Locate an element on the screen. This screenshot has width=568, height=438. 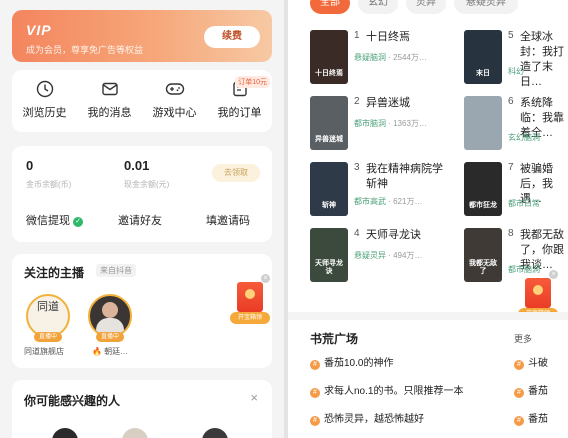
book-cover: 我都无敌了 is located at coordinates (483, 255).